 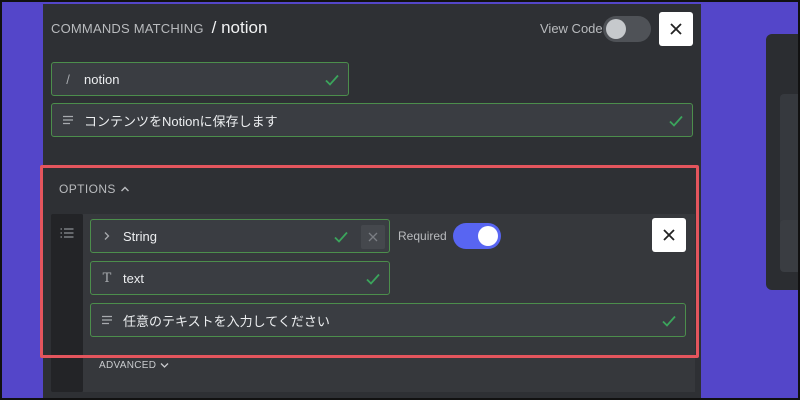 I want to click on background-card, so click(x=783, y=162).